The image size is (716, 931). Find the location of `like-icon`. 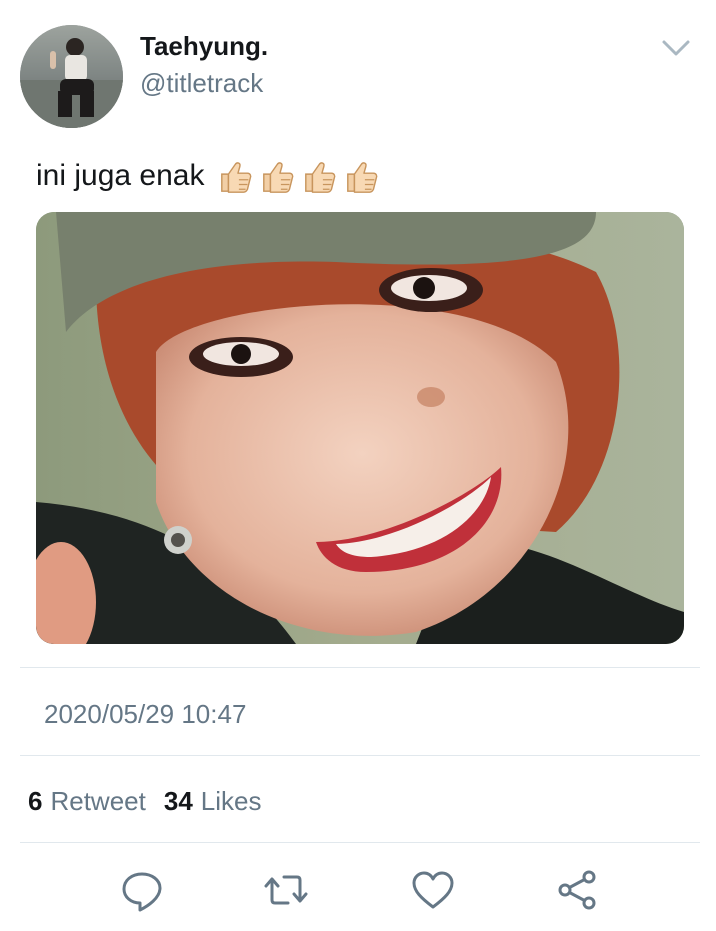

like-icon is located at coordinates (433, 890).